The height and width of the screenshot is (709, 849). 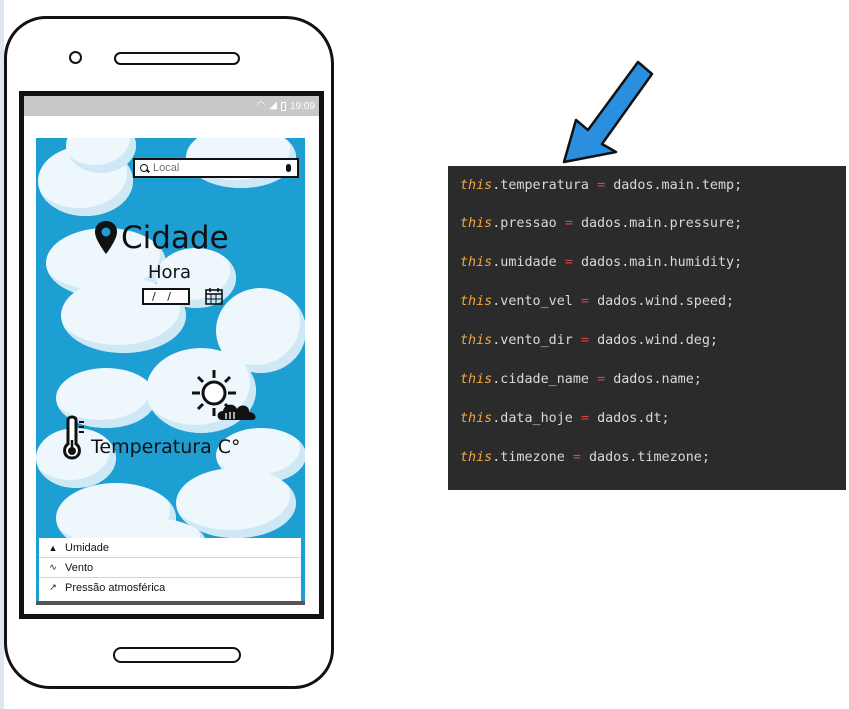 What do you see at coordinates (524, 262) in the screenshot?
I see `code-property: .umidade` at bounding box center [524, 262].